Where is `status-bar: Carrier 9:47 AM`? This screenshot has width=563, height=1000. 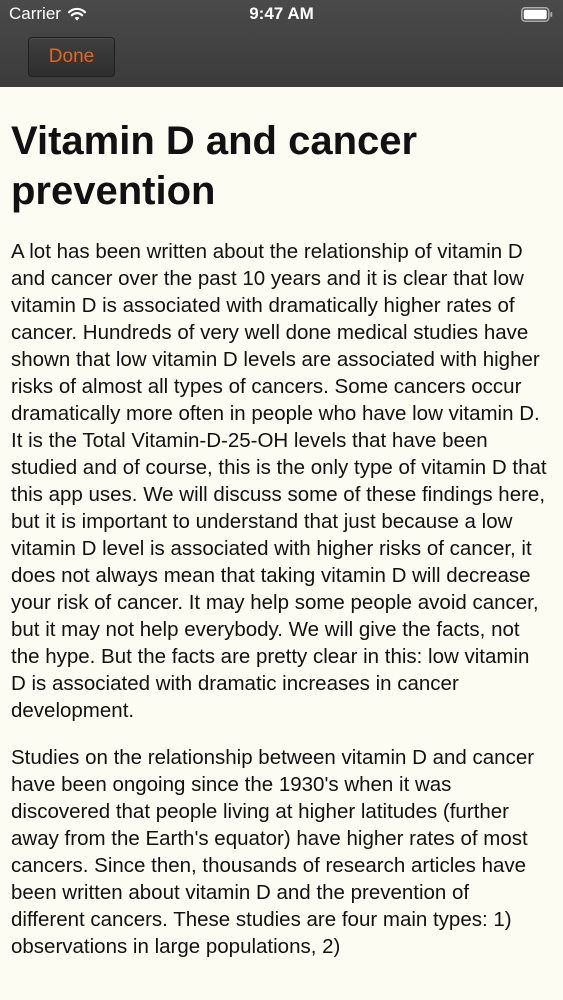 status-bar: Carrier 9:47 AM is located at coordinates (281, 15).